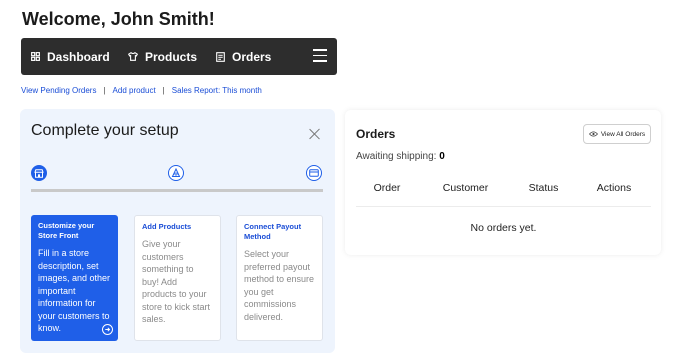 The width and height of the screenshot is (680, 360). I want to click on column-customer: Customer, so click(465, 188).